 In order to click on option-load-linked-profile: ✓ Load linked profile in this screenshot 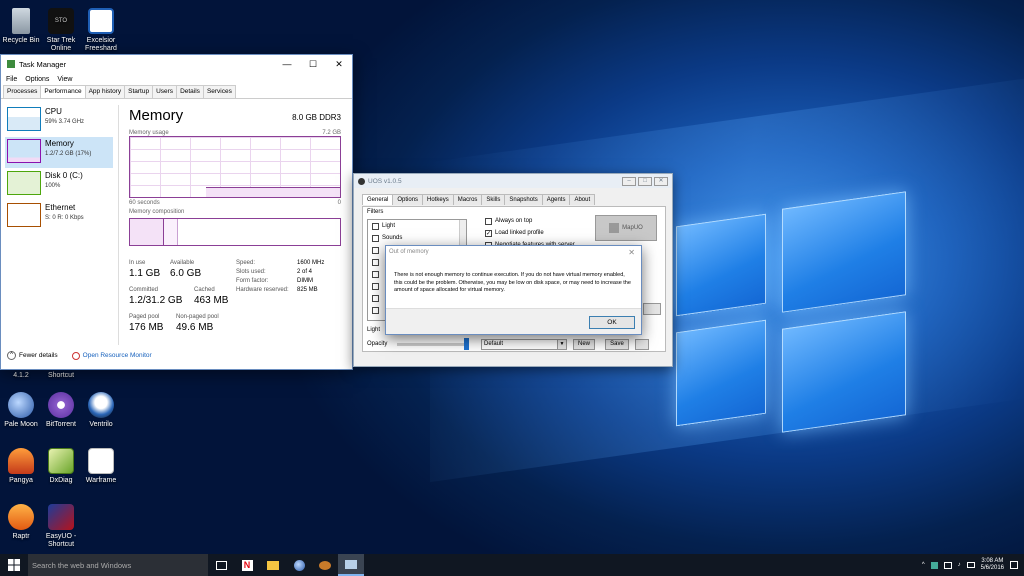, I will do `click(528, 233)`.